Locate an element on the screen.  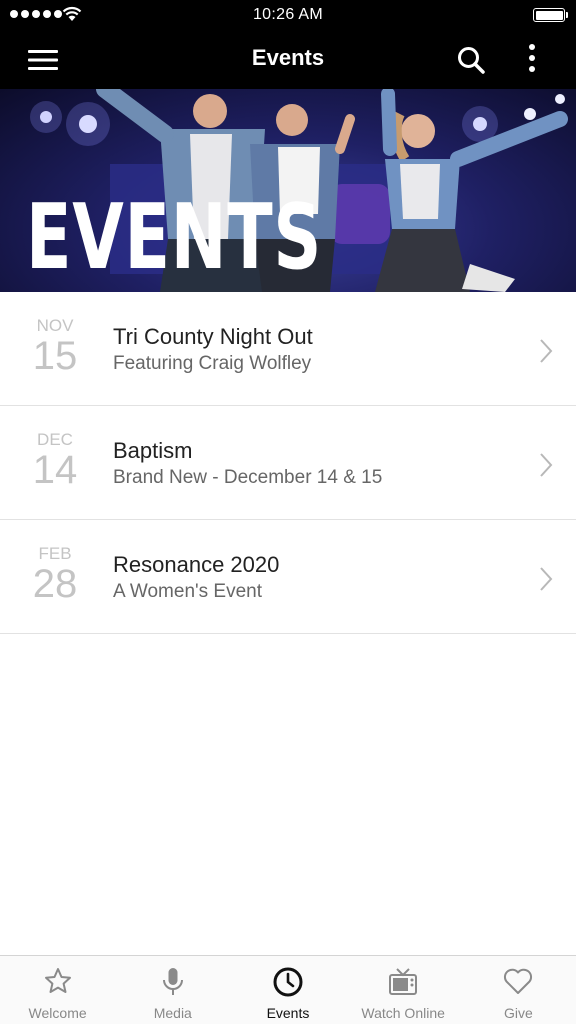
navigation-bar: Events is located at coordinates (288, 59).